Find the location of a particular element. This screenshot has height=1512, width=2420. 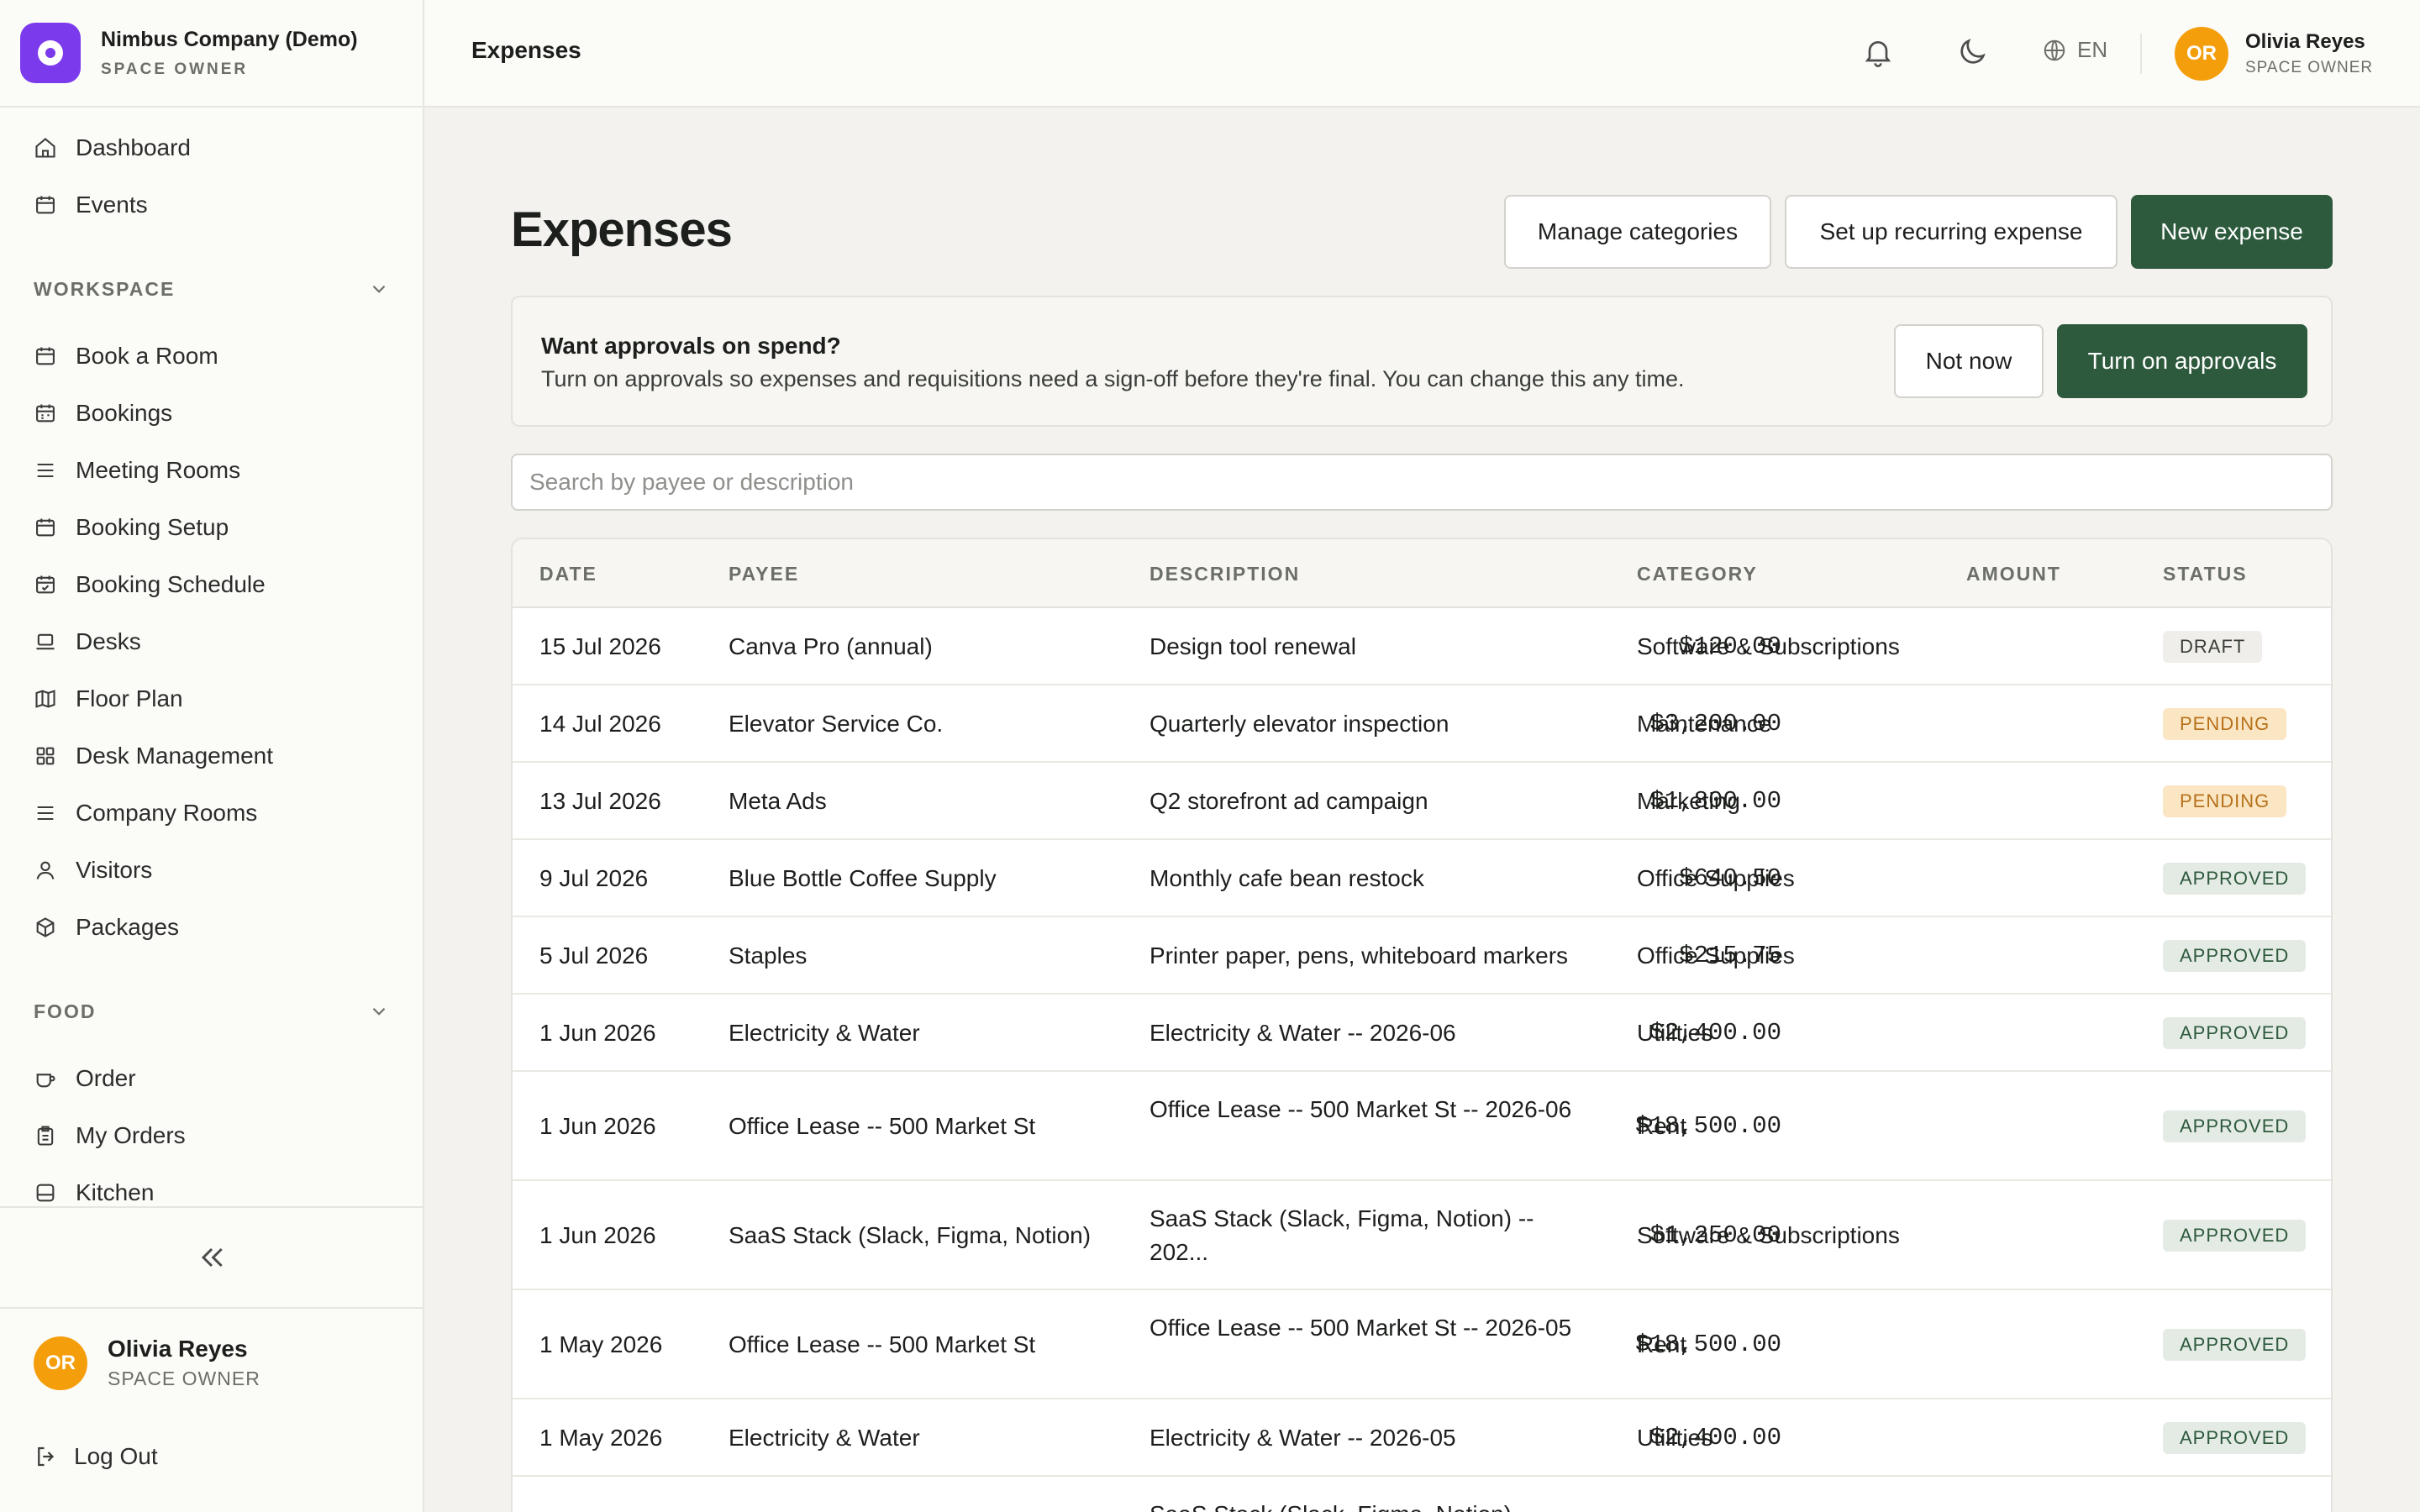

cell-description: Office Lease -- 500 Market St -- 2026-06 is located at coordinates (1361, 1109).